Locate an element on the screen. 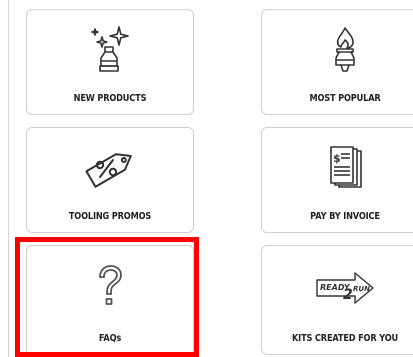 The image size is (413, 357). tile-new-products: NEW PRODUCTS is located at coordinates (110, 62).